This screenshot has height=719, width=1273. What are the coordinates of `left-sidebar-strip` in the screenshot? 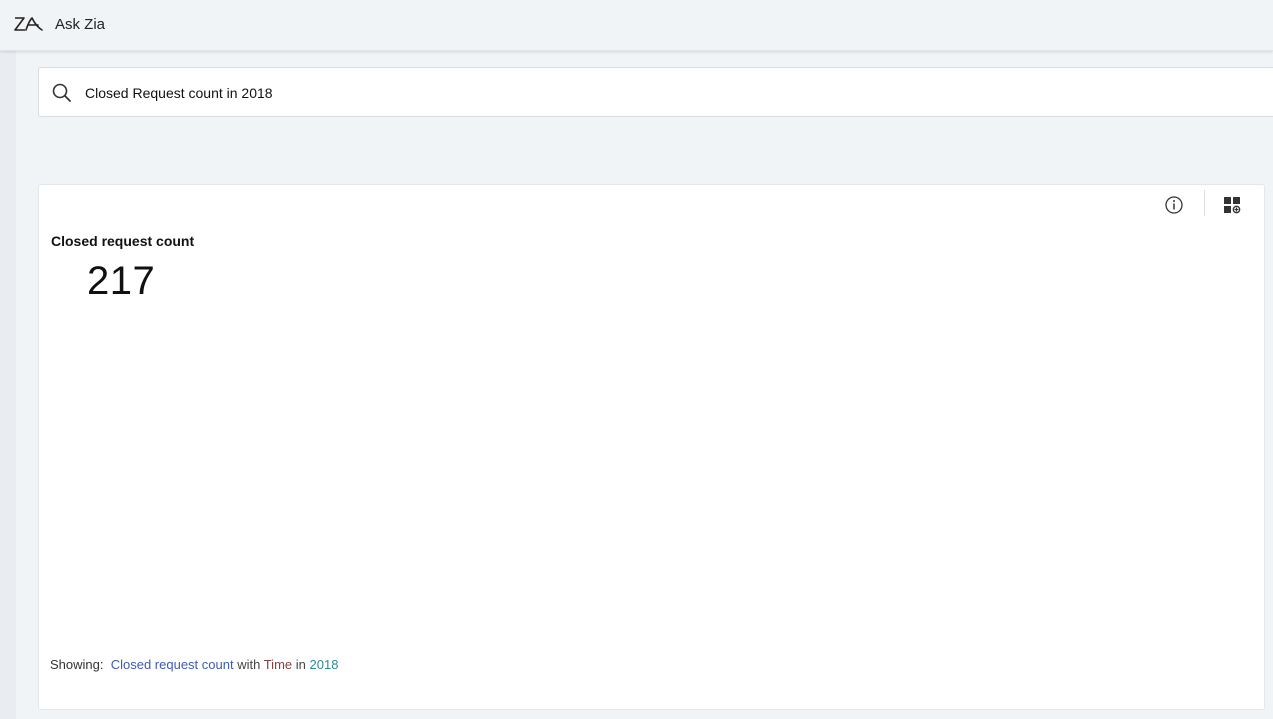 It's located at (8, 384).